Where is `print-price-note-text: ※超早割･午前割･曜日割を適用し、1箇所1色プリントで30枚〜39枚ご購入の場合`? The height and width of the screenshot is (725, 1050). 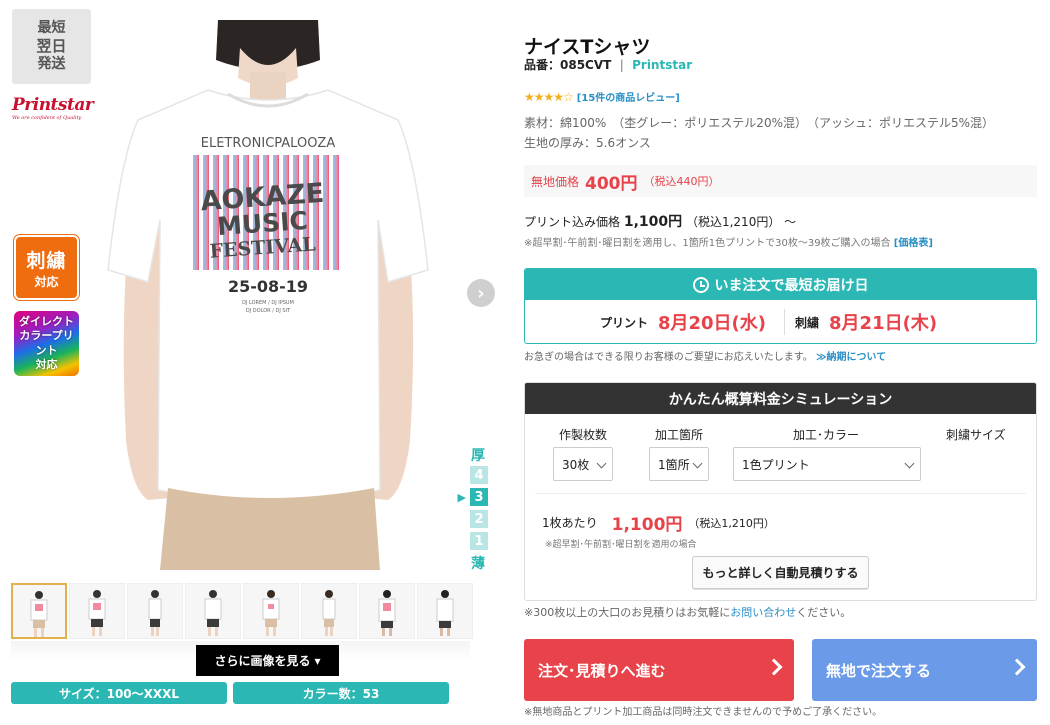
print-price-note-text: ※超早割･午前割･曜日割を適用し、1箇所1色プリントで30枚〜39枚ご購入の場合 is located at coordinates (707, 243).